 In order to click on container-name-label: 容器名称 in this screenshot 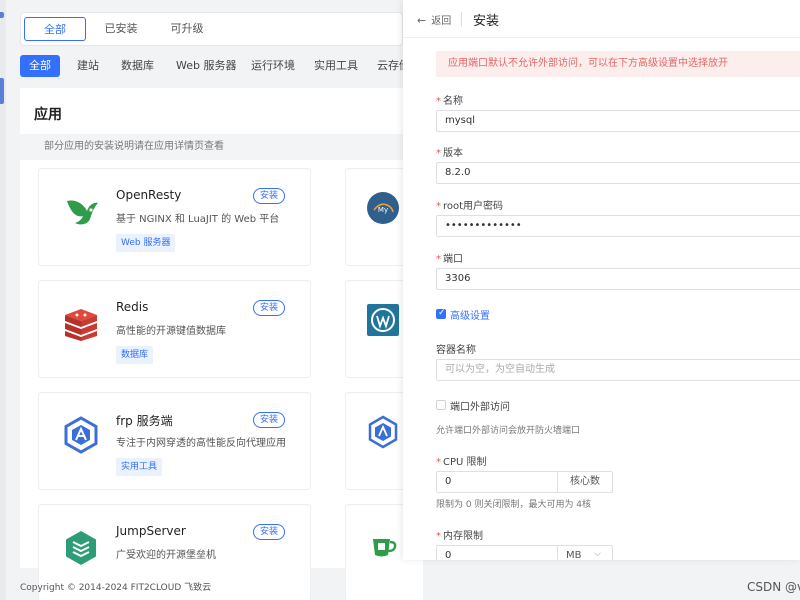, I will do `click(456, 350)`.